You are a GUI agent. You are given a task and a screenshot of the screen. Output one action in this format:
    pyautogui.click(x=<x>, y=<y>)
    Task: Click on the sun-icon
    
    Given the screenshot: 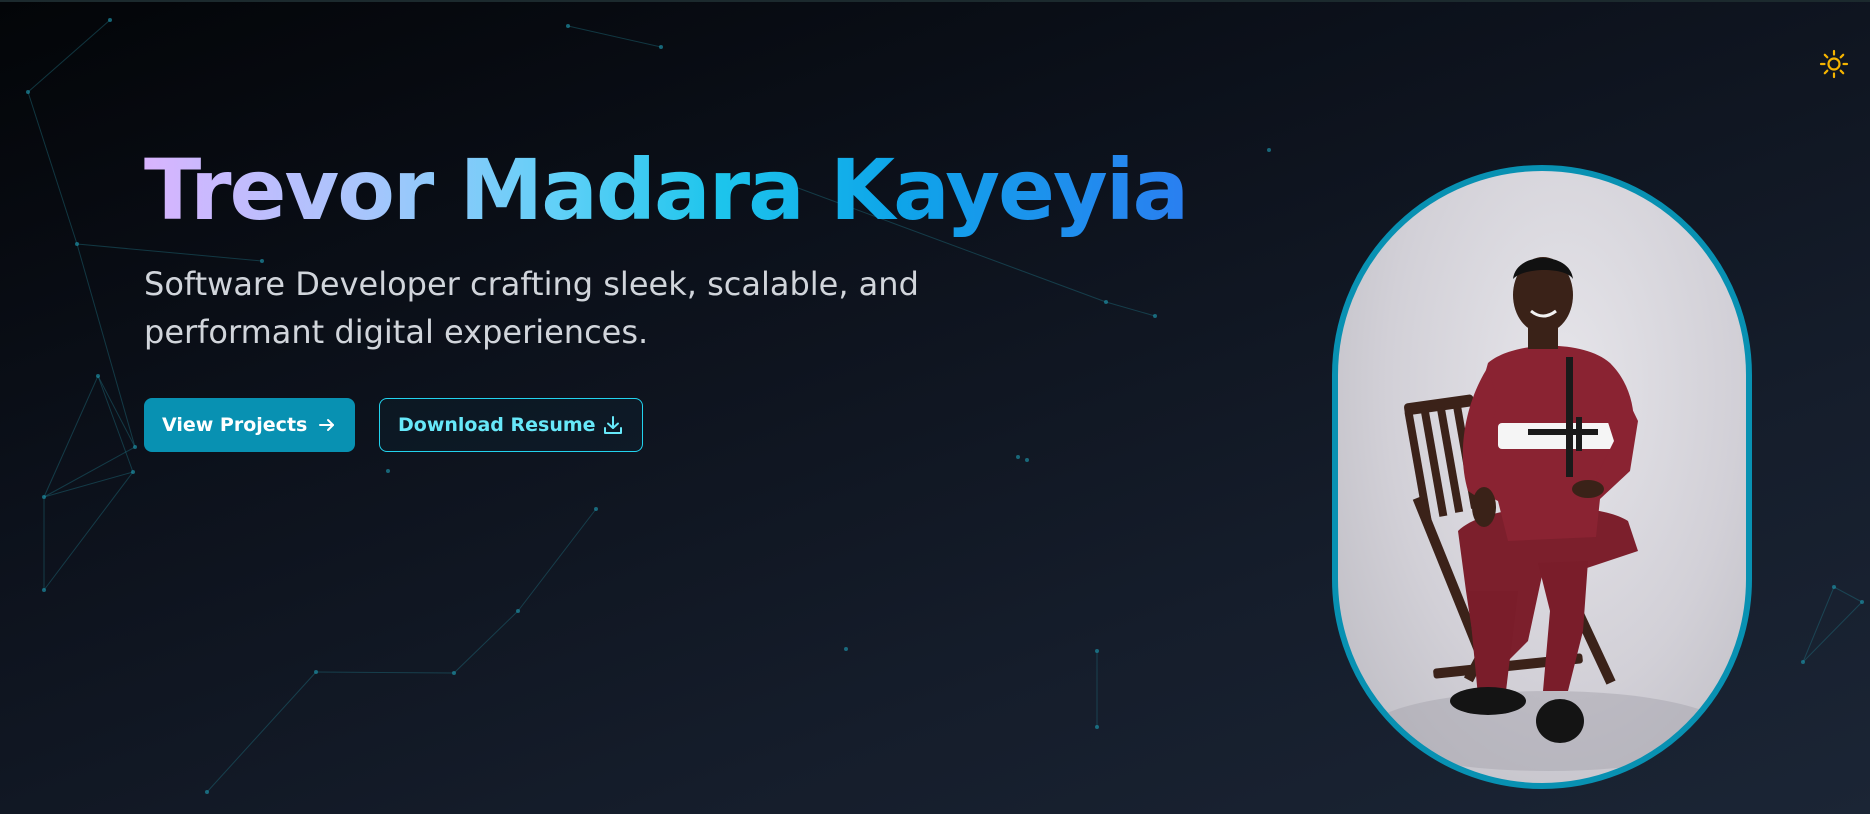 What is the action you would take?
    pyautogui.click(x=1834, y=64)
    